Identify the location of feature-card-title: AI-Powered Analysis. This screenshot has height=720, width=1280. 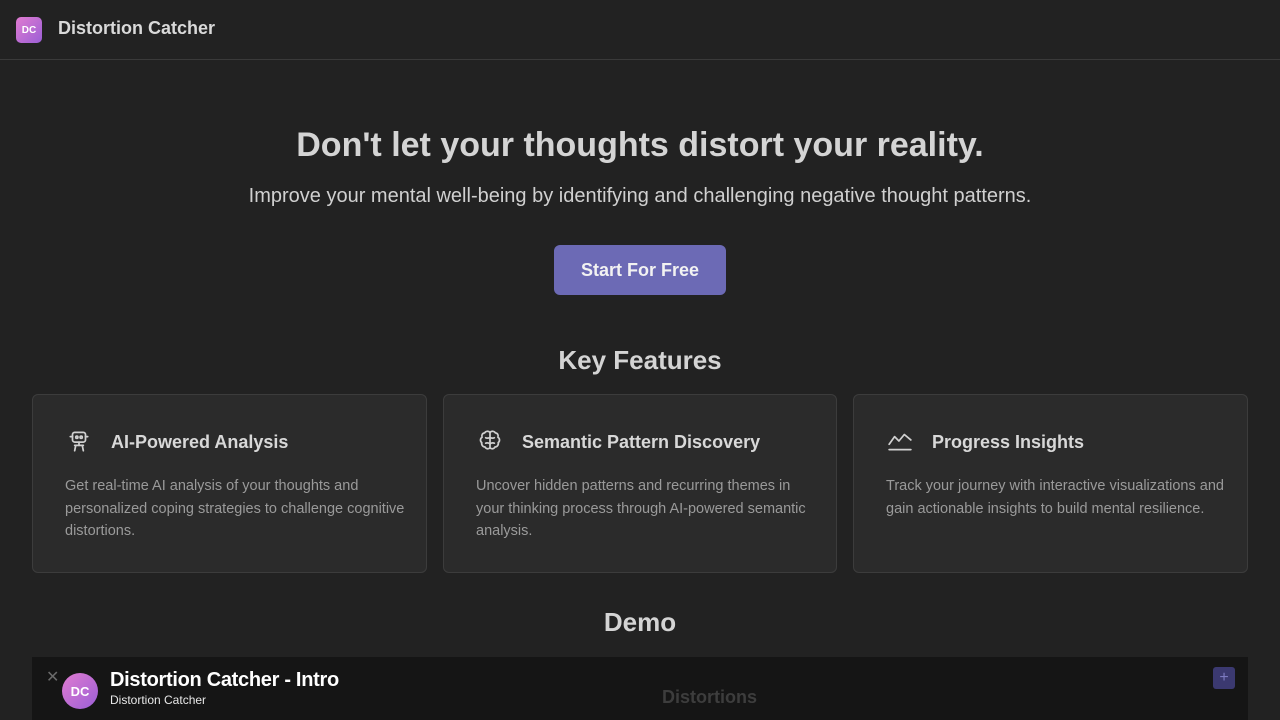
(200, 442).